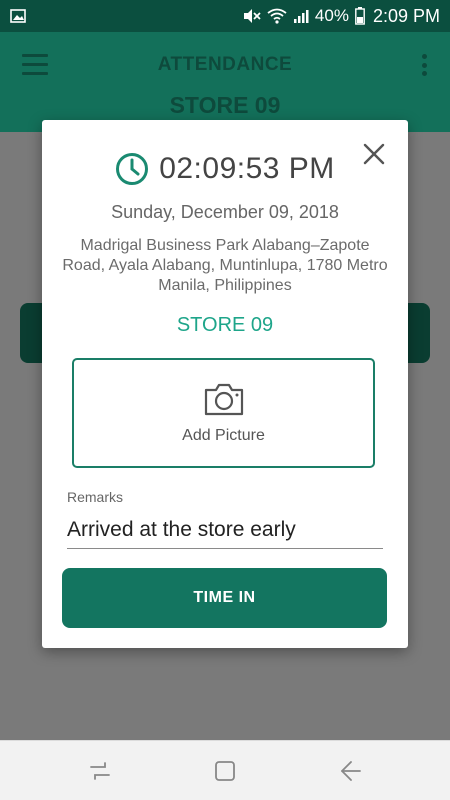 This screenshot has width=450, height=800. Describe the element at coordinates (224, 598) in the screenshot. I see `time-in-button: TIME IN` at that location.